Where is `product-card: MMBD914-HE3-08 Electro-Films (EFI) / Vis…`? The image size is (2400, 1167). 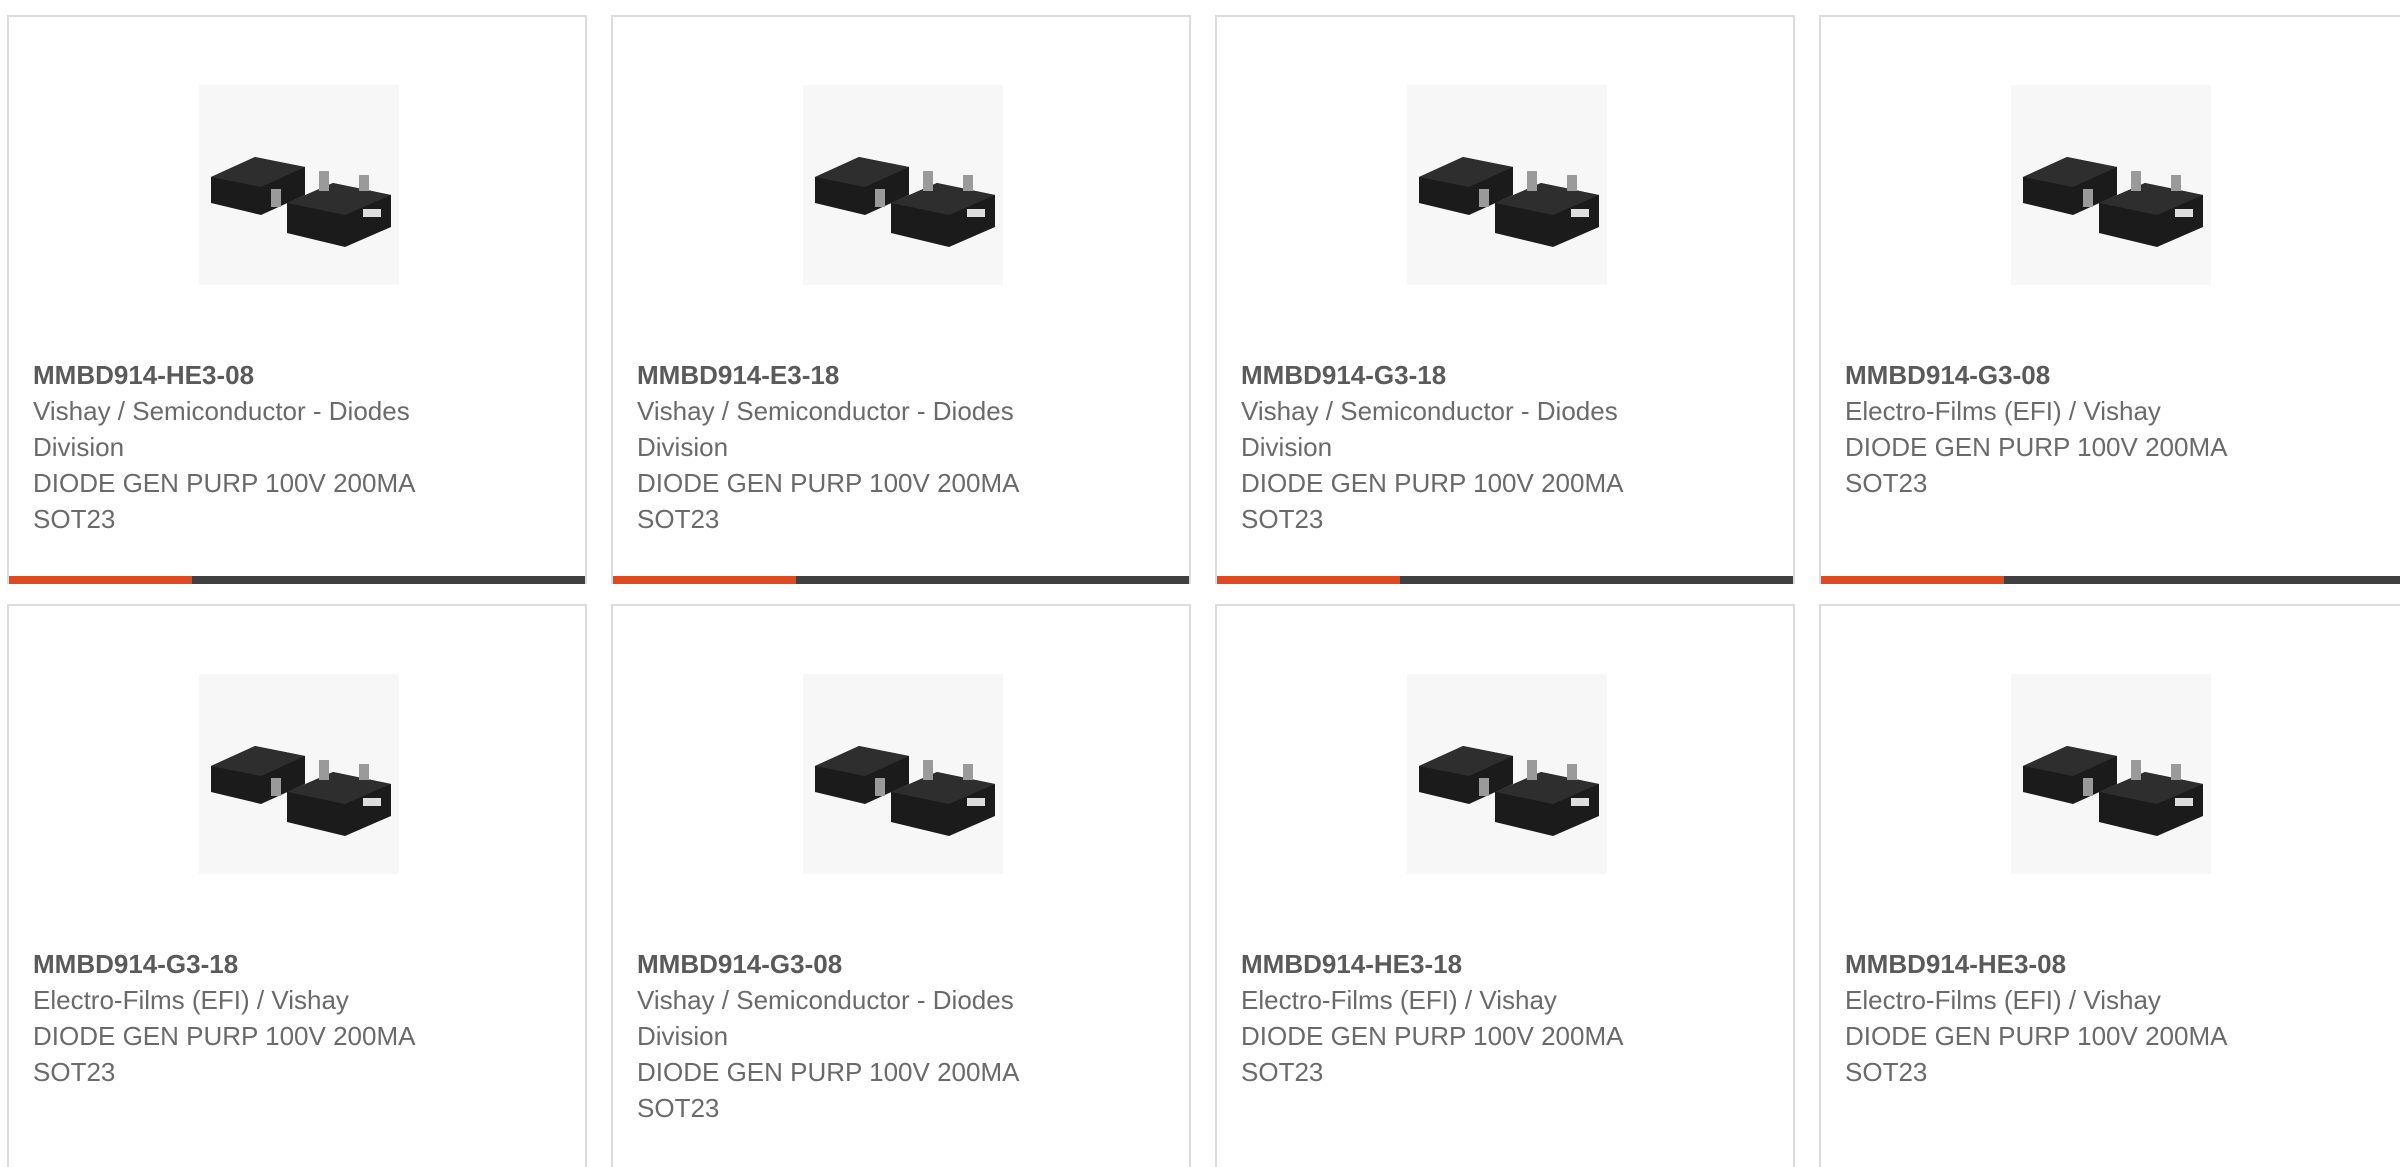
product-card: MMBD914-HE3-08 Electro-Films (EFI) / Vis… is located at coordinates (2109, 885).